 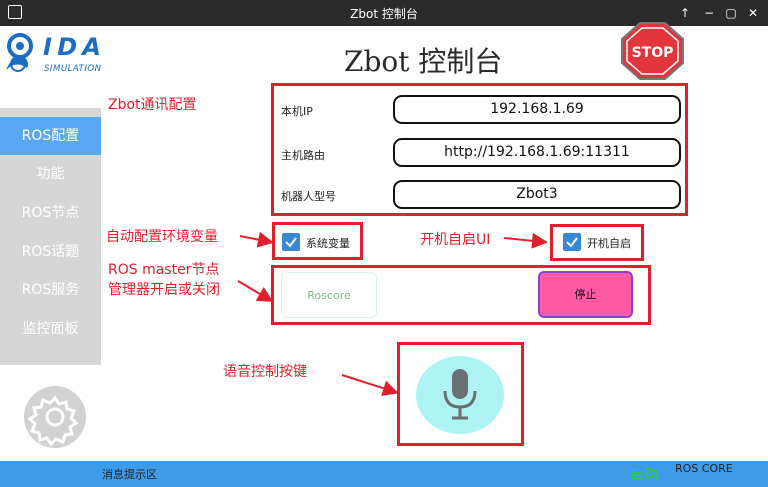 What do you see at coordinates (585, 294) in the screenshot?
I see `stop-button: 停止` at bounding box center [585, 294].